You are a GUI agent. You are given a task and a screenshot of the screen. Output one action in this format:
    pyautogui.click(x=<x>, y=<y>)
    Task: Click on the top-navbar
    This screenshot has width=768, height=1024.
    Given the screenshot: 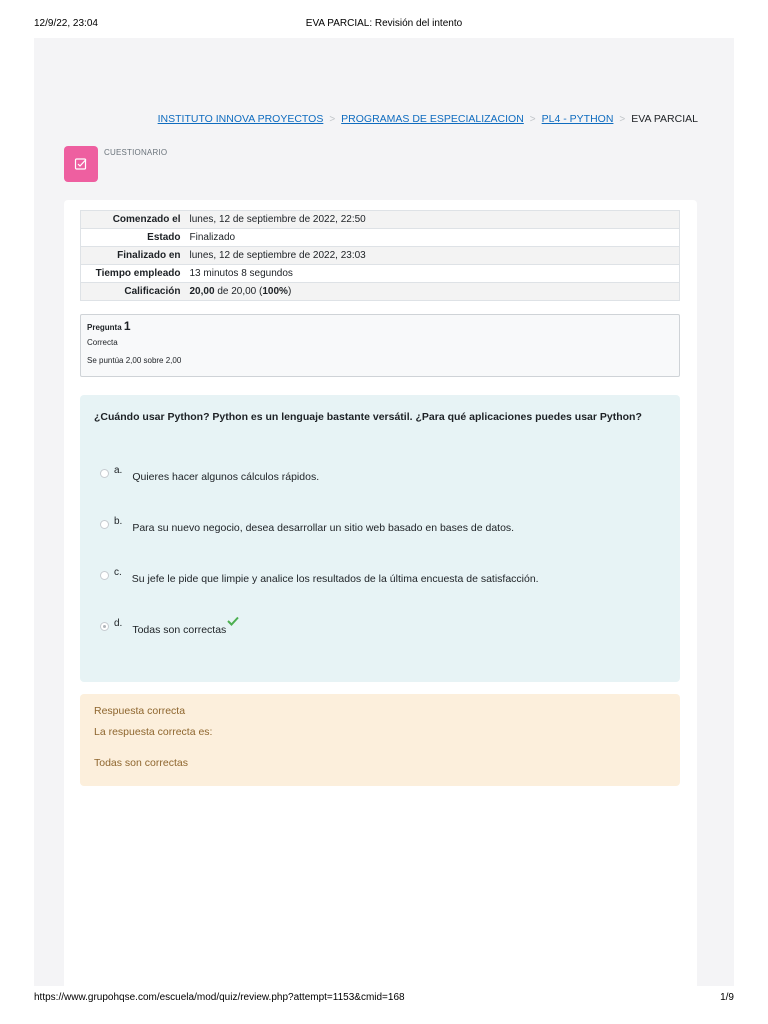 What is the action you would take?
    pyautogui.click(x=384, y=63)
    